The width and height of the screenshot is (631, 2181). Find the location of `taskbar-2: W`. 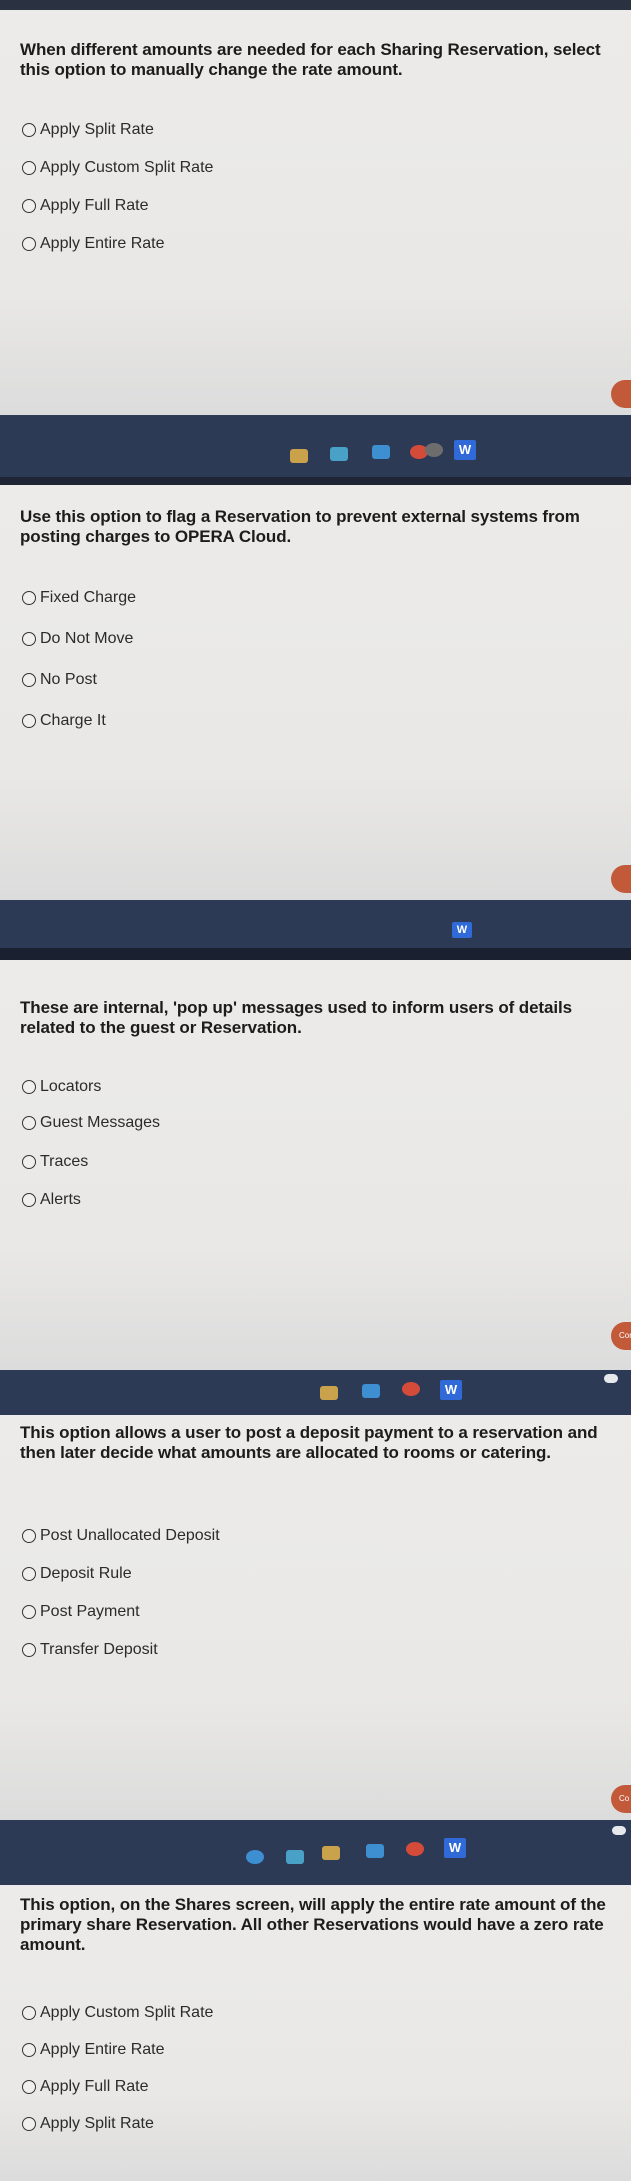

taskbar-2: W is located at coordinates (315, 930).